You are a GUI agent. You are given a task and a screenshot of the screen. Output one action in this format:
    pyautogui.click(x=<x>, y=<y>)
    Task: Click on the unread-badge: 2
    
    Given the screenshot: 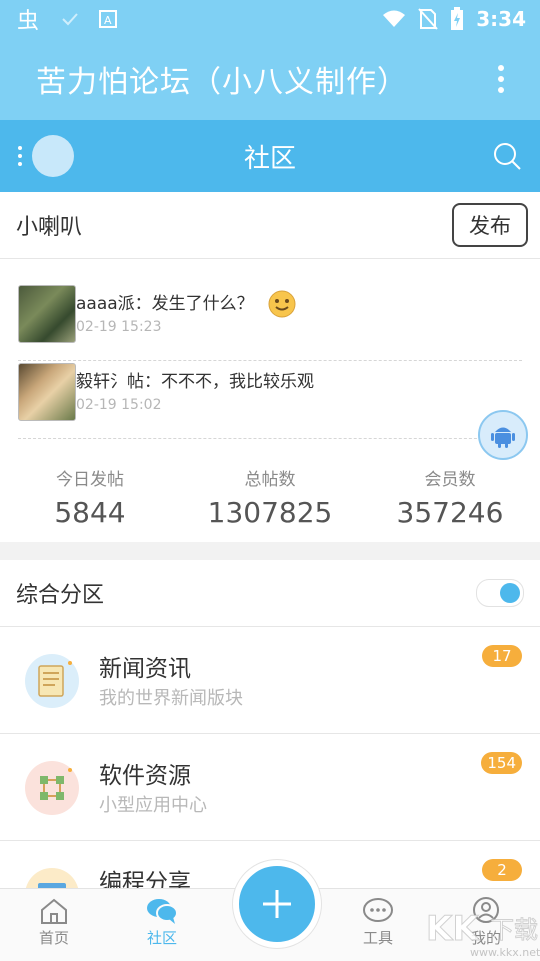 What is the action you would take?
    pyautogui.click(x=502, y=870)
    